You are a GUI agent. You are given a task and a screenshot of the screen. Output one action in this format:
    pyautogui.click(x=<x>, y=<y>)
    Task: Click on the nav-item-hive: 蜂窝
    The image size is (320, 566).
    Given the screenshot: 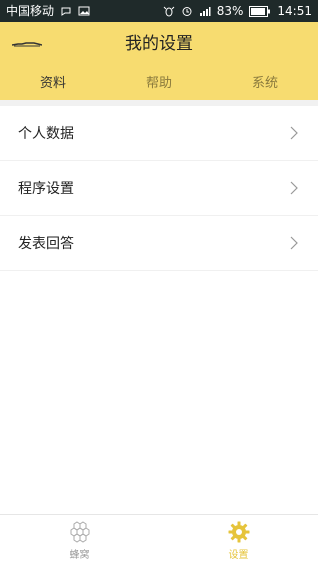 What is the action you would take?
    pyautogui.click(x=79, y=540)
    